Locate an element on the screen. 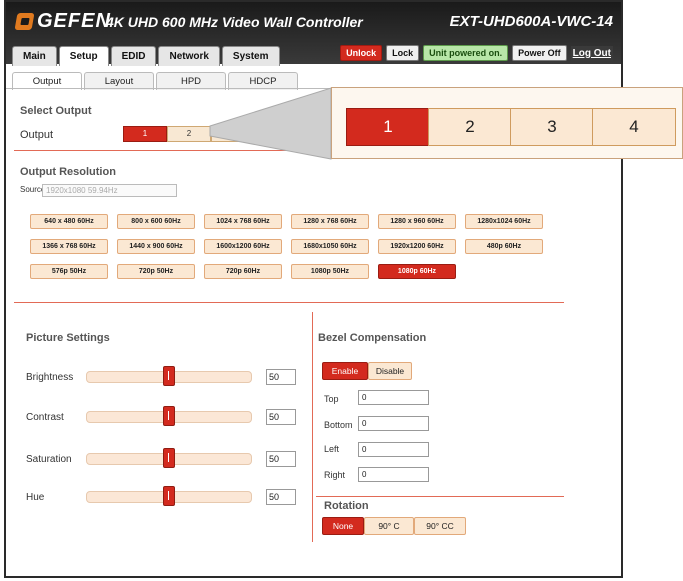  zoomed-output-option-3: 3 is located at coordinates (552, 127).